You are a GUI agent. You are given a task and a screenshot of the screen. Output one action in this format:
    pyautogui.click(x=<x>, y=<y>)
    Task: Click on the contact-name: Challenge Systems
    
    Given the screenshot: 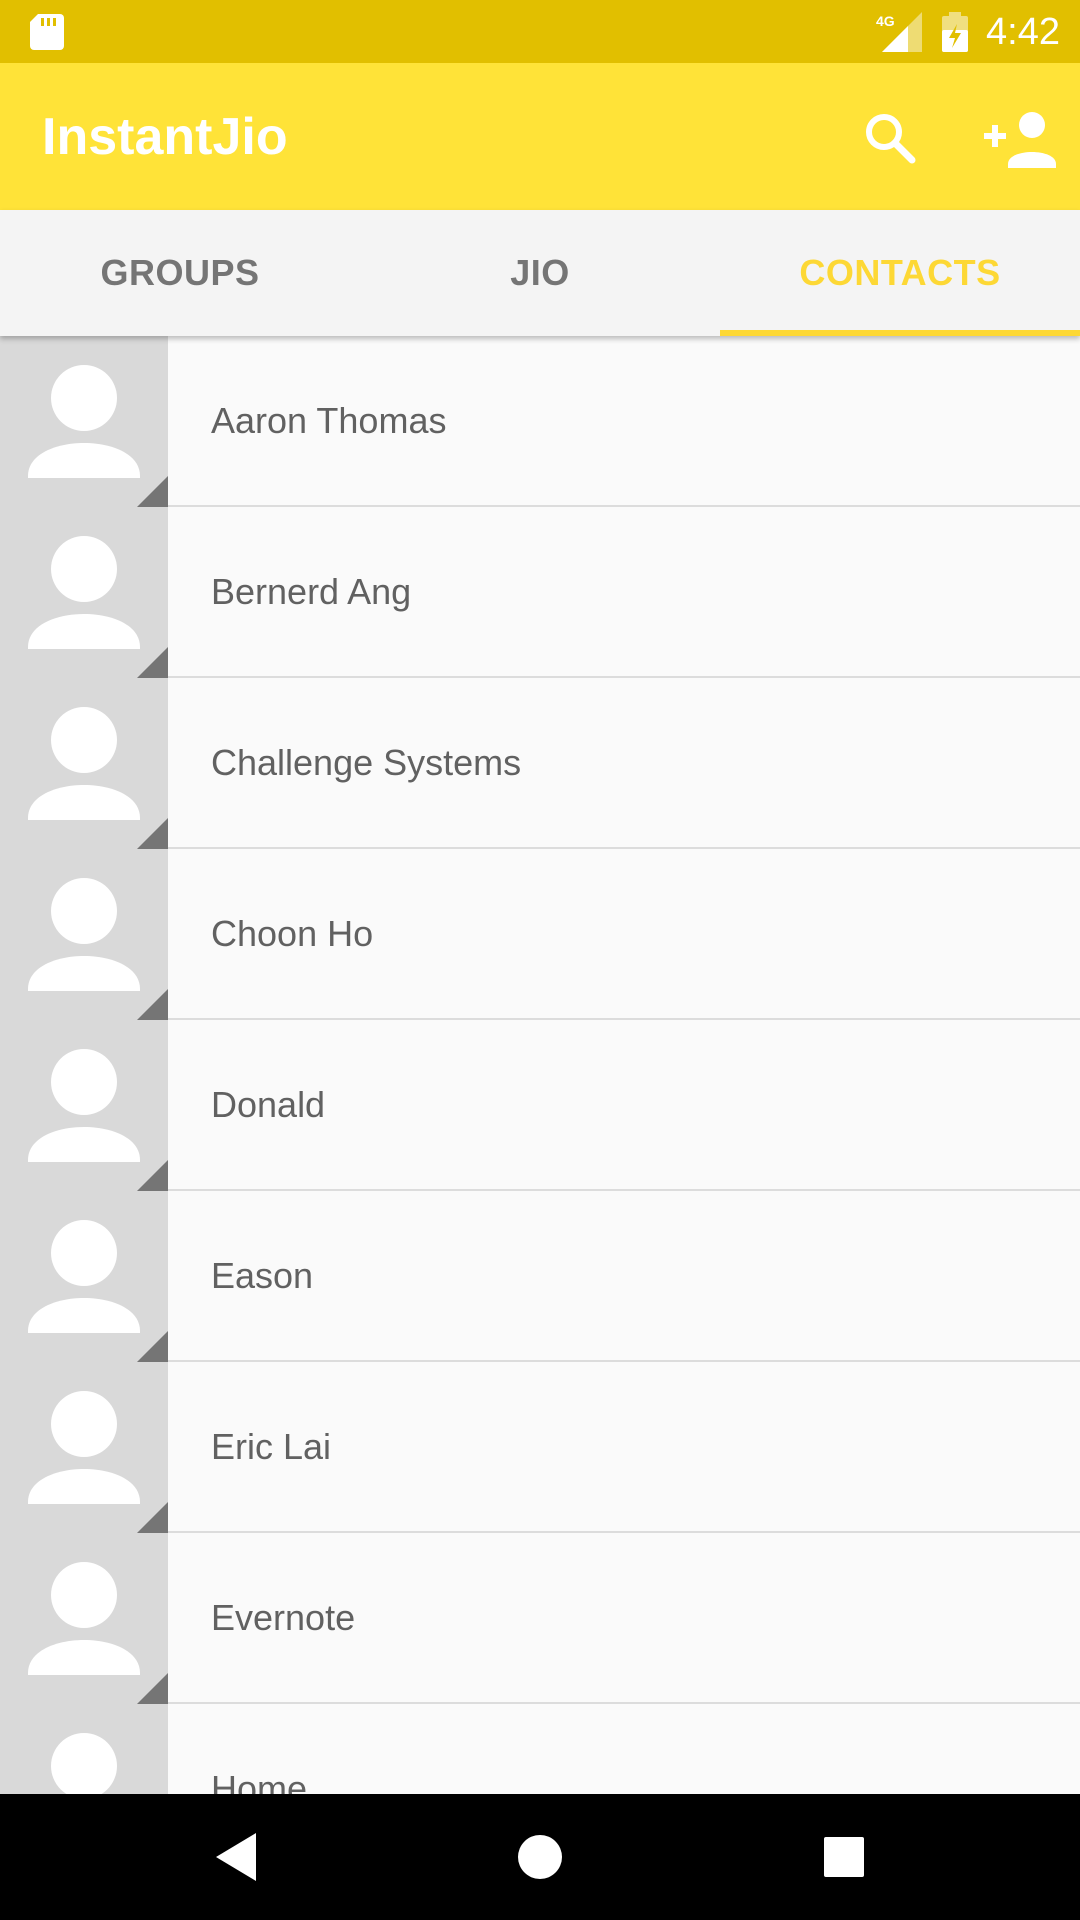 What is the action you would take?
    pyautogui.click(x=366, y=762)
    